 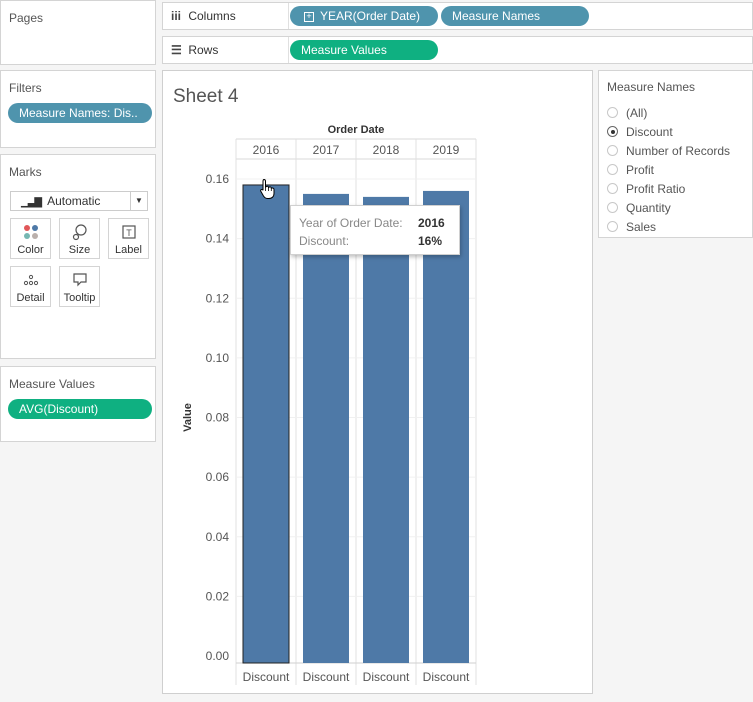 I want to click on y-tick-label: 0.16, so click(x=218, y=179).